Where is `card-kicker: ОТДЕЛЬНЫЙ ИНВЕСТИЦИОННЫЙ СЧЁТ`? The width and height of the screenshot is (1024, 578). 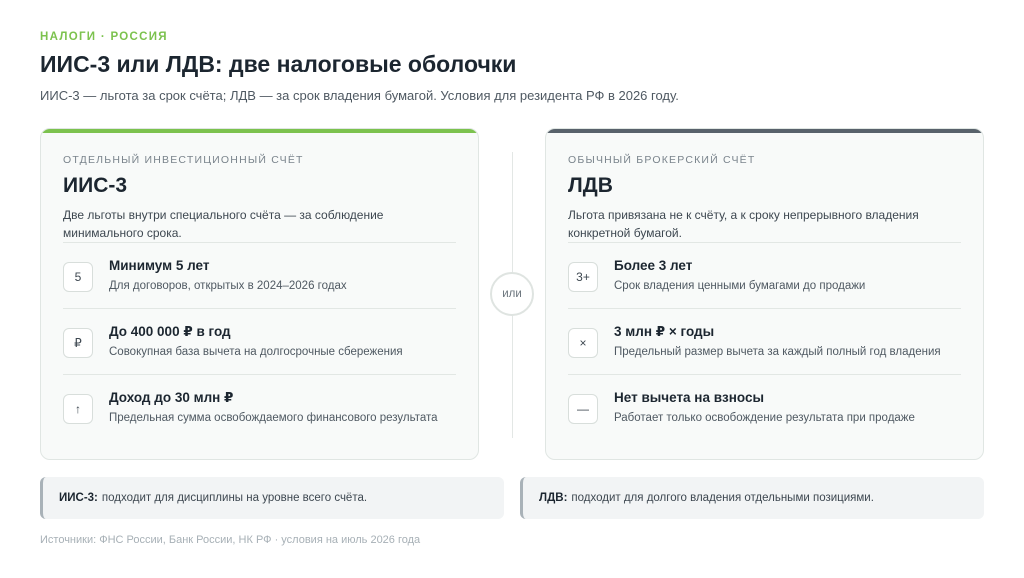 card-kicker: ОТДЕЛЬНЫЙ ИНВЕСТИЦИОННЫЙ СЧЁТ is located at coordinates (183, 160).